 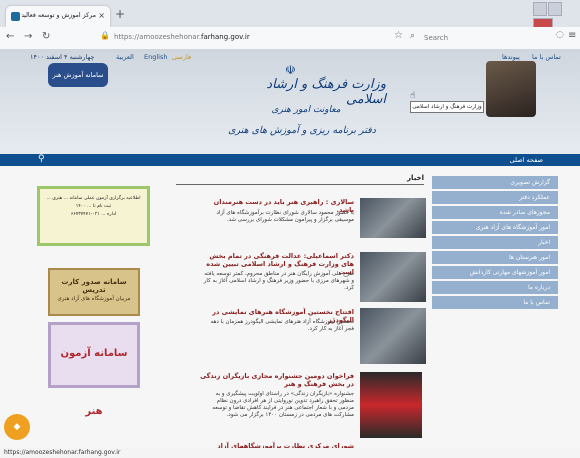 I want to click on banner-line: اداره ... ۰۲۱-۶۶۷۳۷۴۷۱, so click(x=93, y=214).